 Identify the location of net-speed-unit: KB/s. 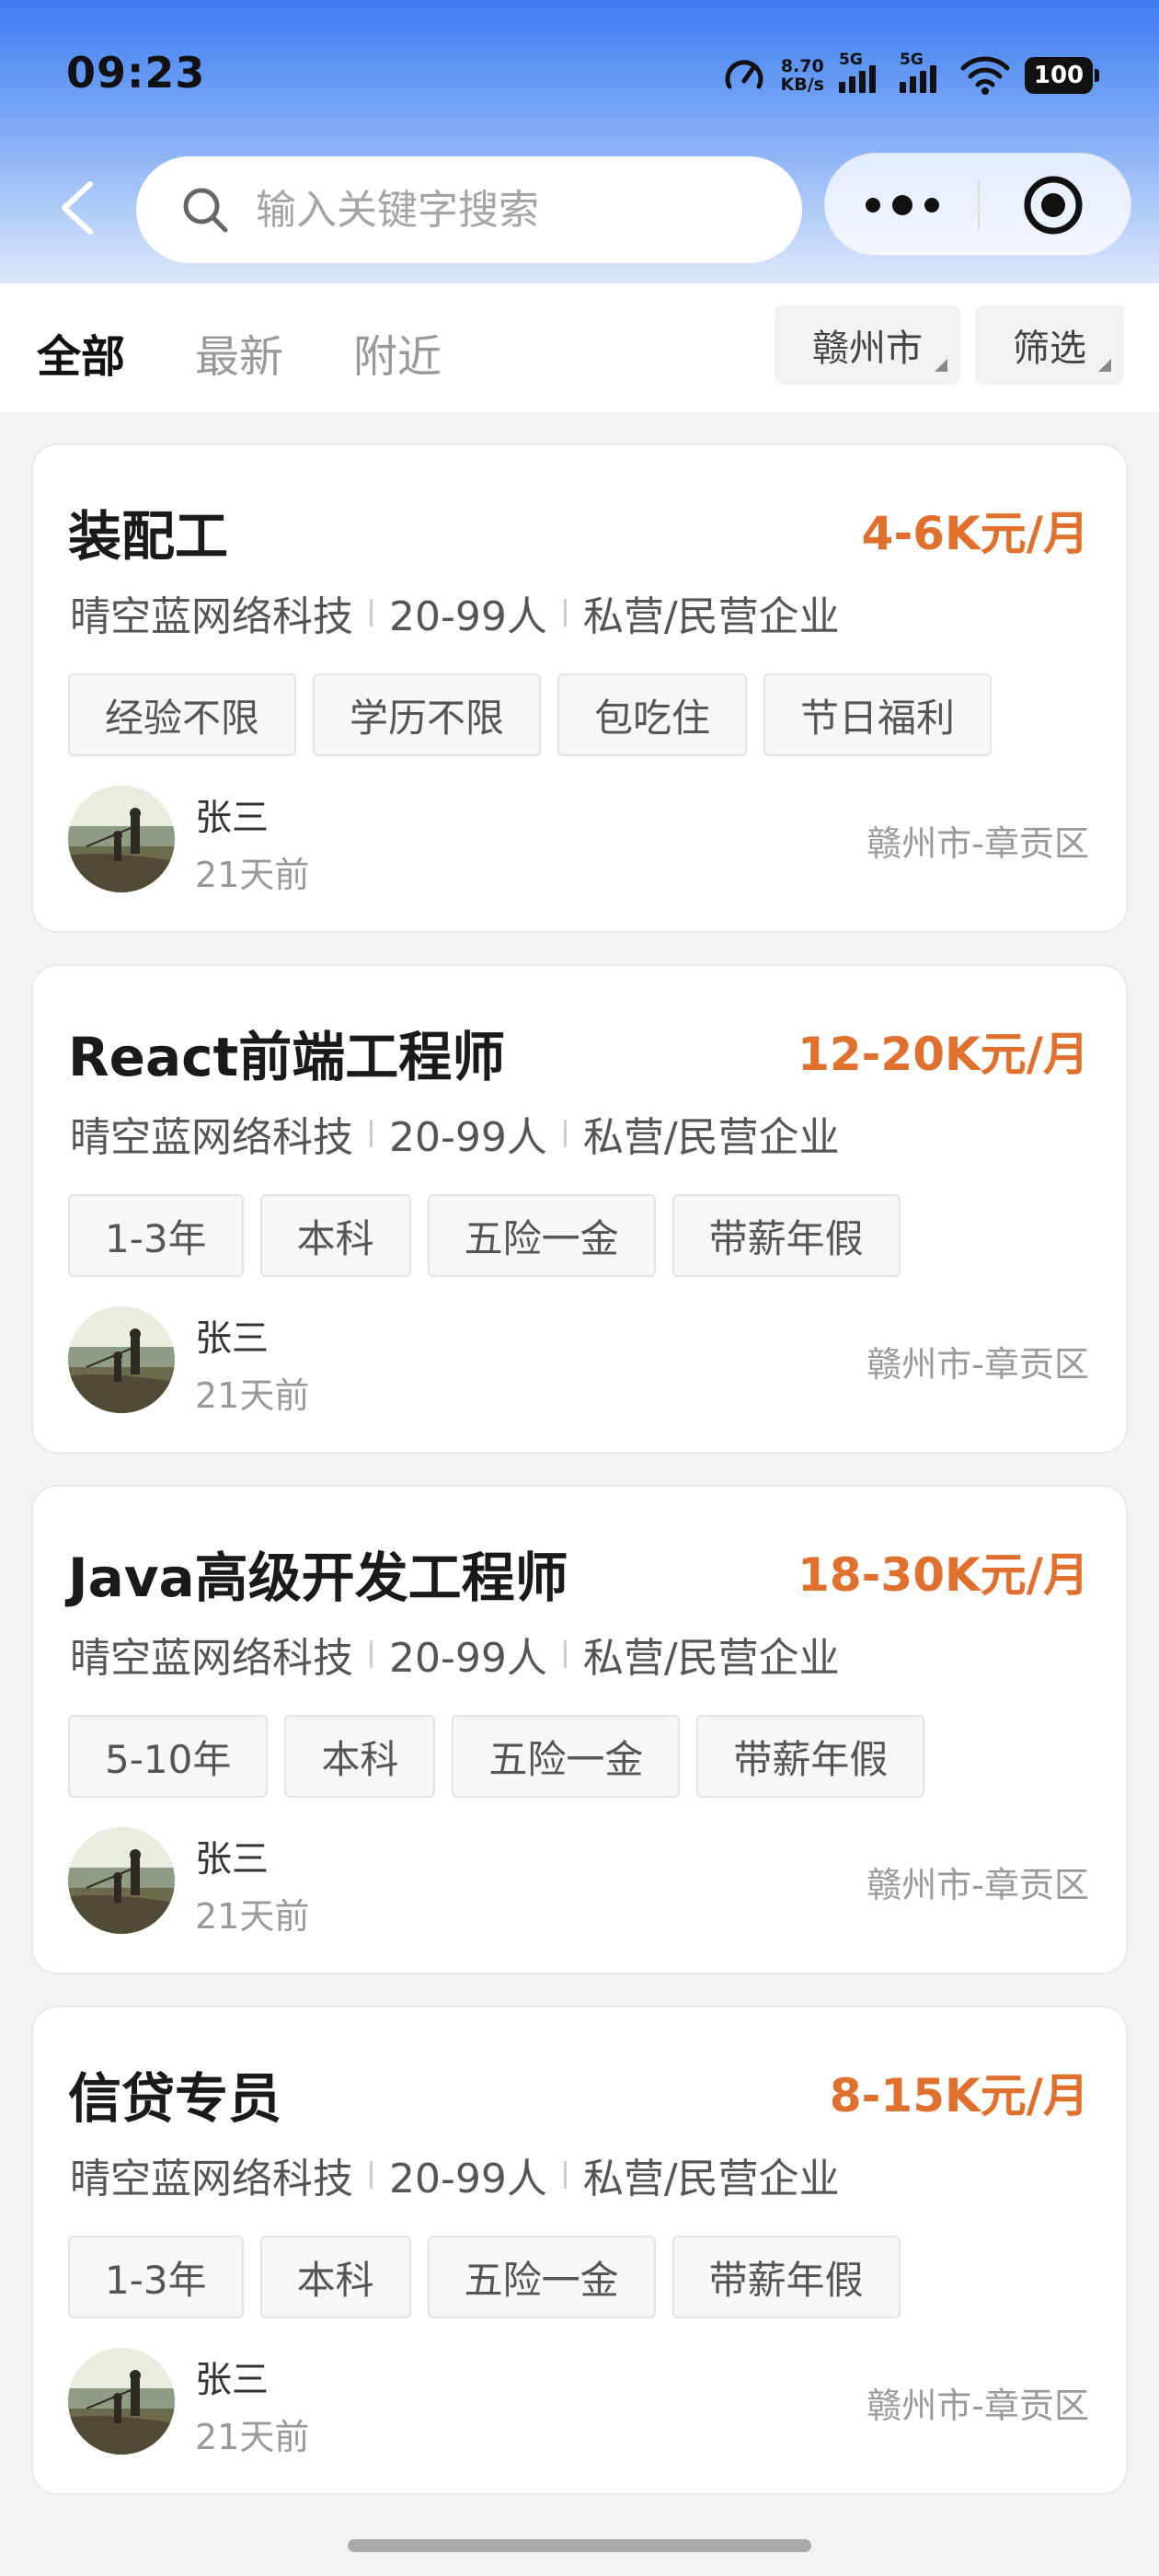
(802, 85).